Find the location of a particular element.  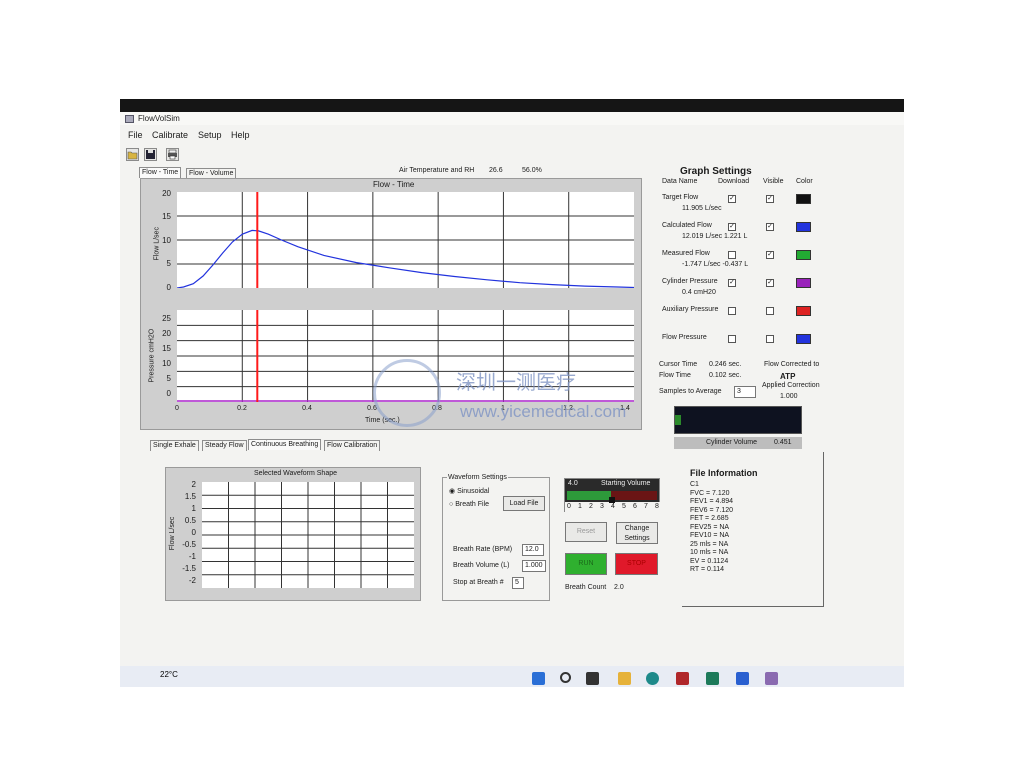

save-icon is located at coordinates (150, 154).